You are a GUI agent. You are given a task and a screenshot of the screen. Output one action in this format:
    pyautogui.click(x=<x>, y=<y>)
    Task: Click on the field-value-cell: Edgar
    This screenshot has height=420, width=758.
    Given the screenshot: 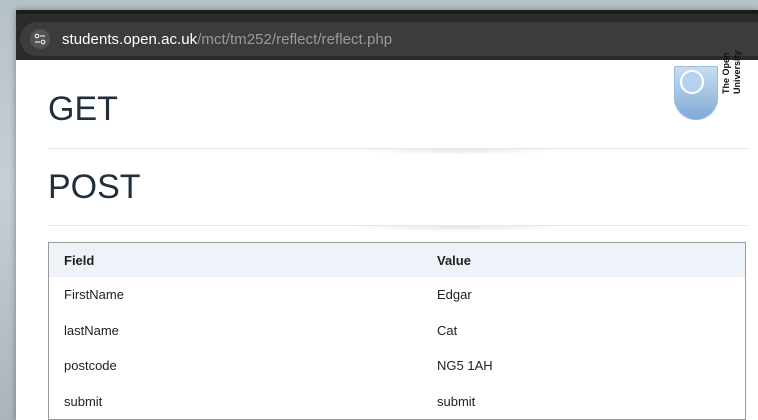 What is the action you would take?
    pyautogui.click(x=454, y=295)
    